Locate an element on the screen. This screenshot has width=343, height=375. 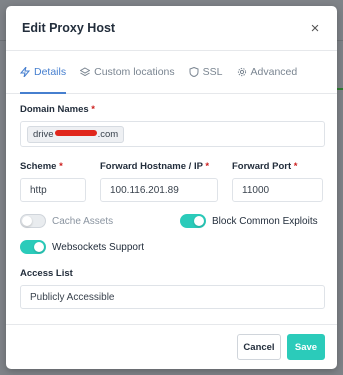
toggle-row-1: Cache Assets Block Common Exploits is located at coordinates (172, 221).